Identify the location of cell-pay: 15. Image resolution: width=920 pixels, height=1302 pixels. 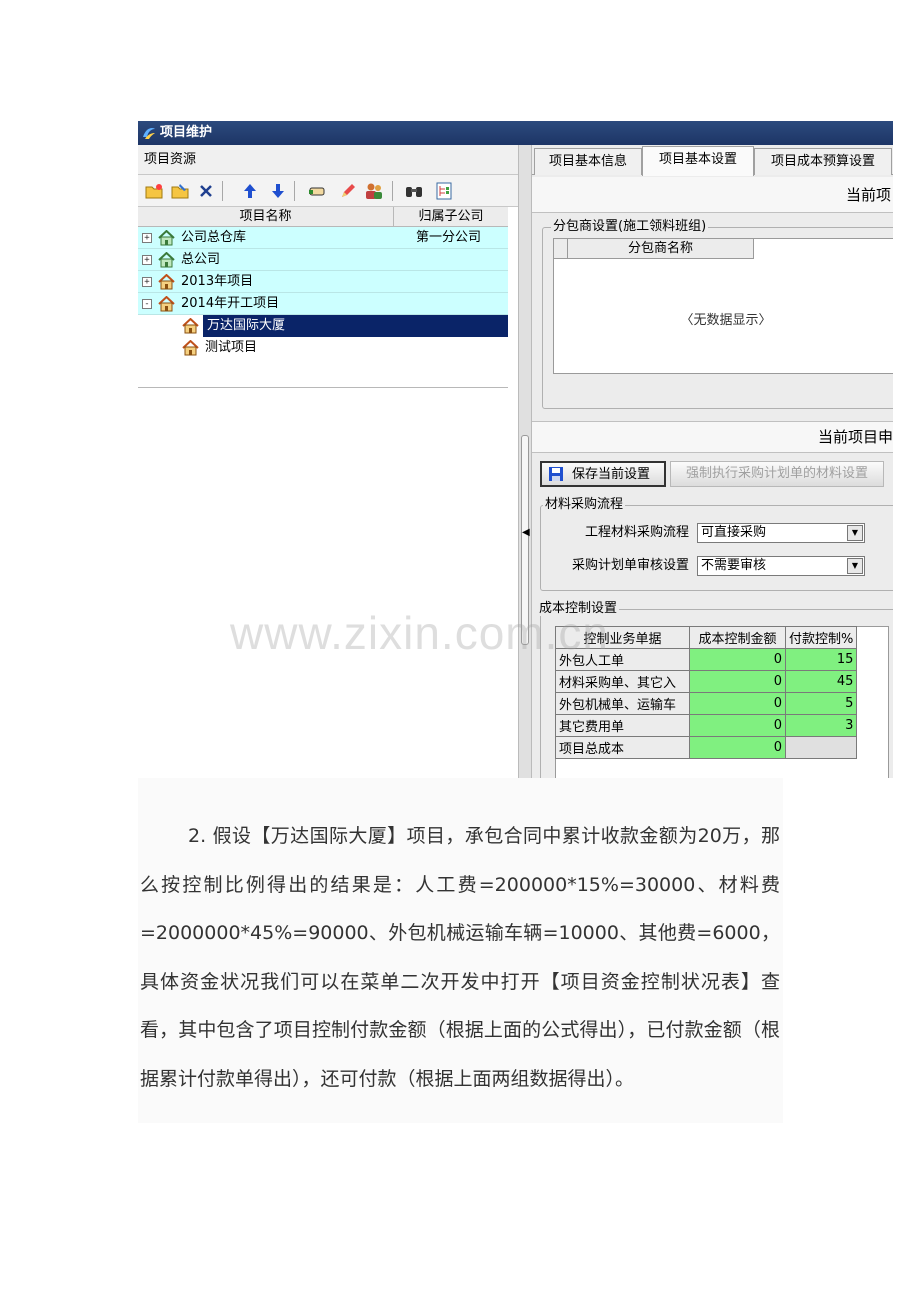
(821, 659).